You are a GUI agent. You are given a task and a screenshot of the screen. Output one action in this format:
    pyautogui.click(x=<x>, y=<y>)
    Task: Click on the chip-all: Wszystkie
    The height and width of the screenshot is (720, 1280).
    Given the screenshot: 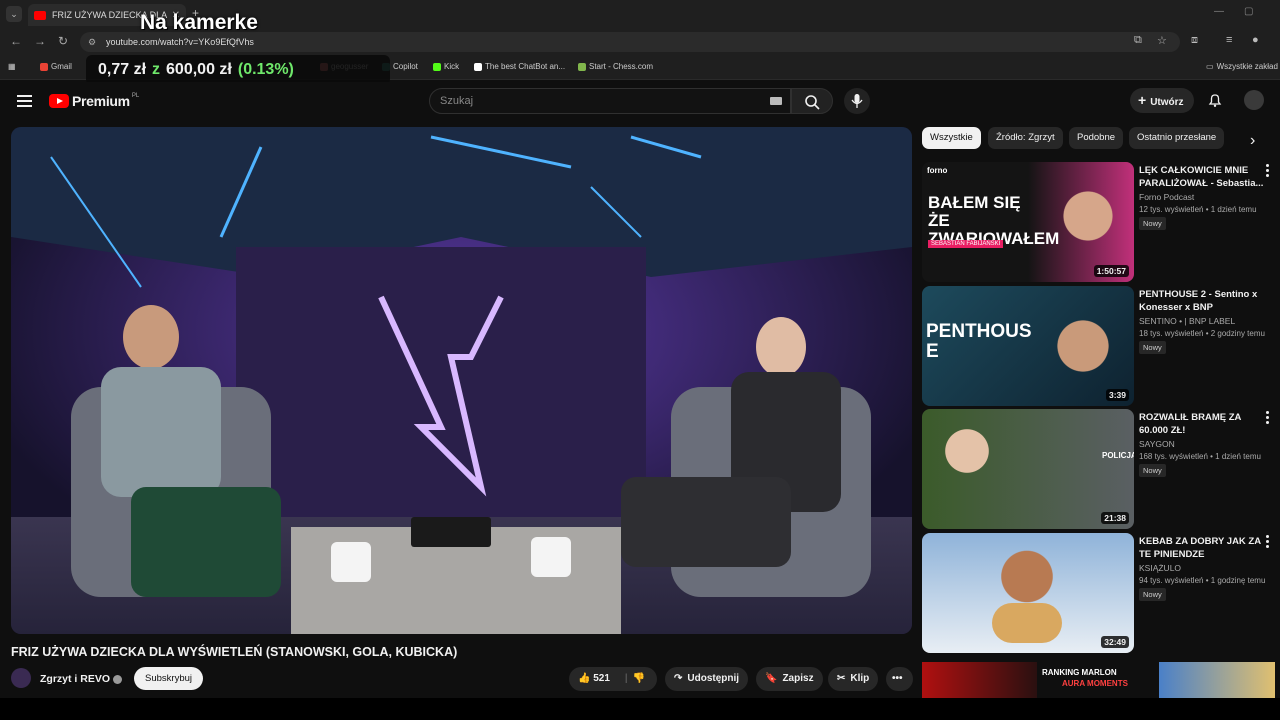 What is the action you would take?
    pyautogui.click(x=951, y=138)
    